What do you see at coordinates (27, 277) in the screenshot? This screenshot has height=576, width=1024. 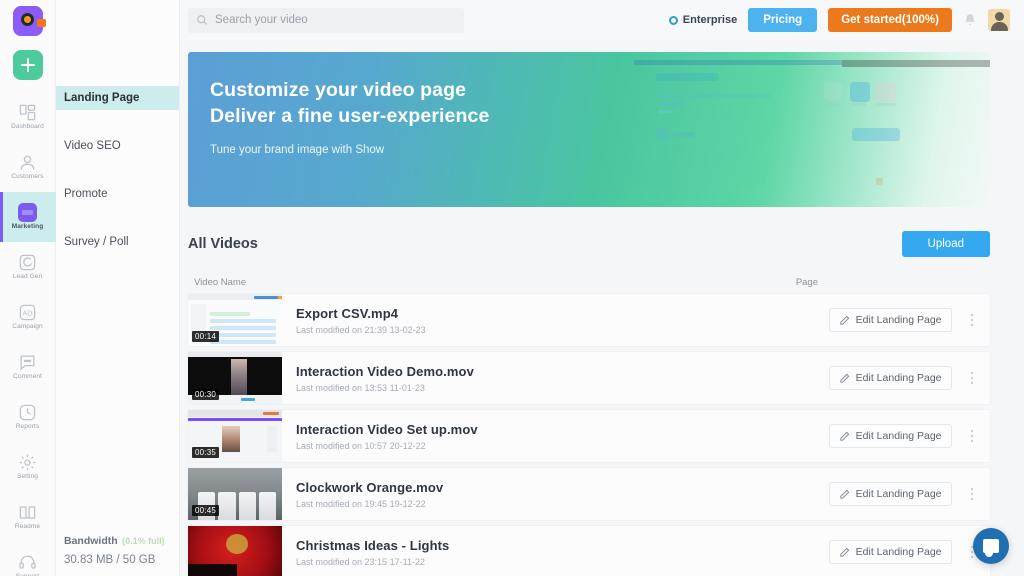 I see `sidebar-label: Lead Gen` at bounding box center [27, 277].